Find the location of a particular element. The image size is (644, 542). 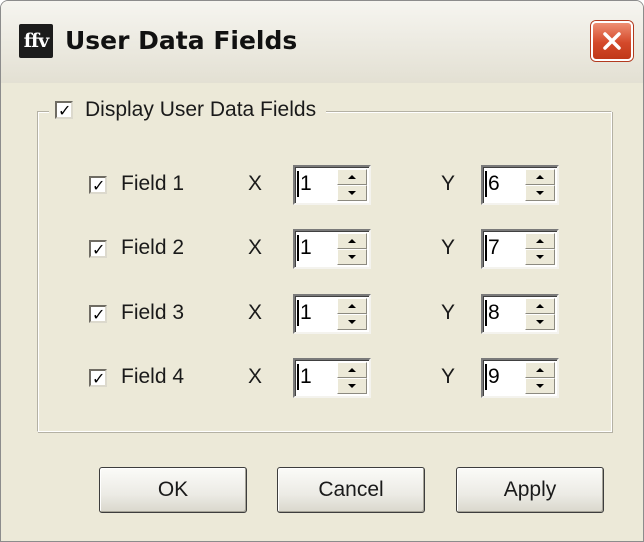

field-3-x-spinbox: 1 is located at coordinates (332, 314).